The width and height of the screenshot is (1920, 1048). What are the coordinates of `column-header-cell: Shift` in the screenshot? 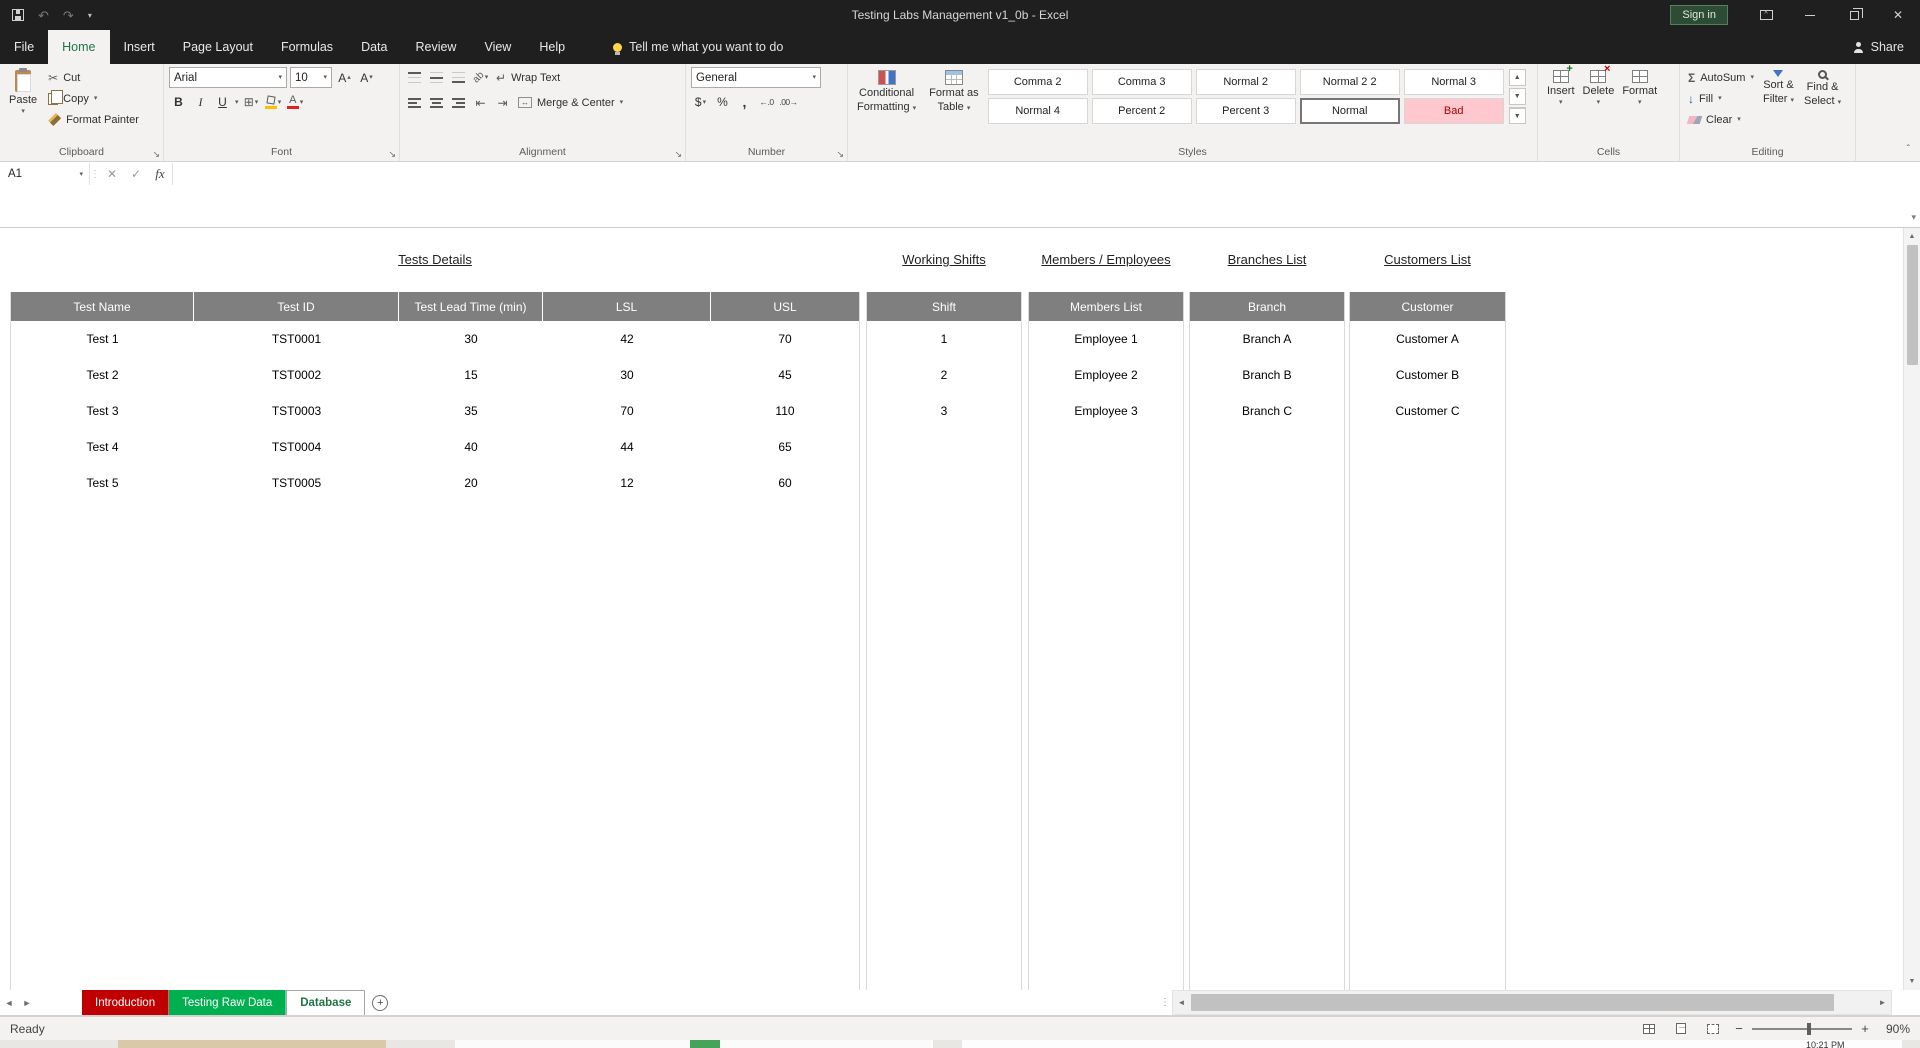 It's located at (944, 306).